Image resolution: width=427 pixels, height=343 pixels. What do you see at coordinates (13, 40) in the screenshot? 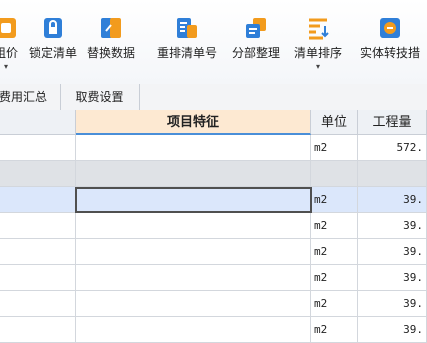
I see `price-button: 组价 ▾` at bounding box center [13, 40].